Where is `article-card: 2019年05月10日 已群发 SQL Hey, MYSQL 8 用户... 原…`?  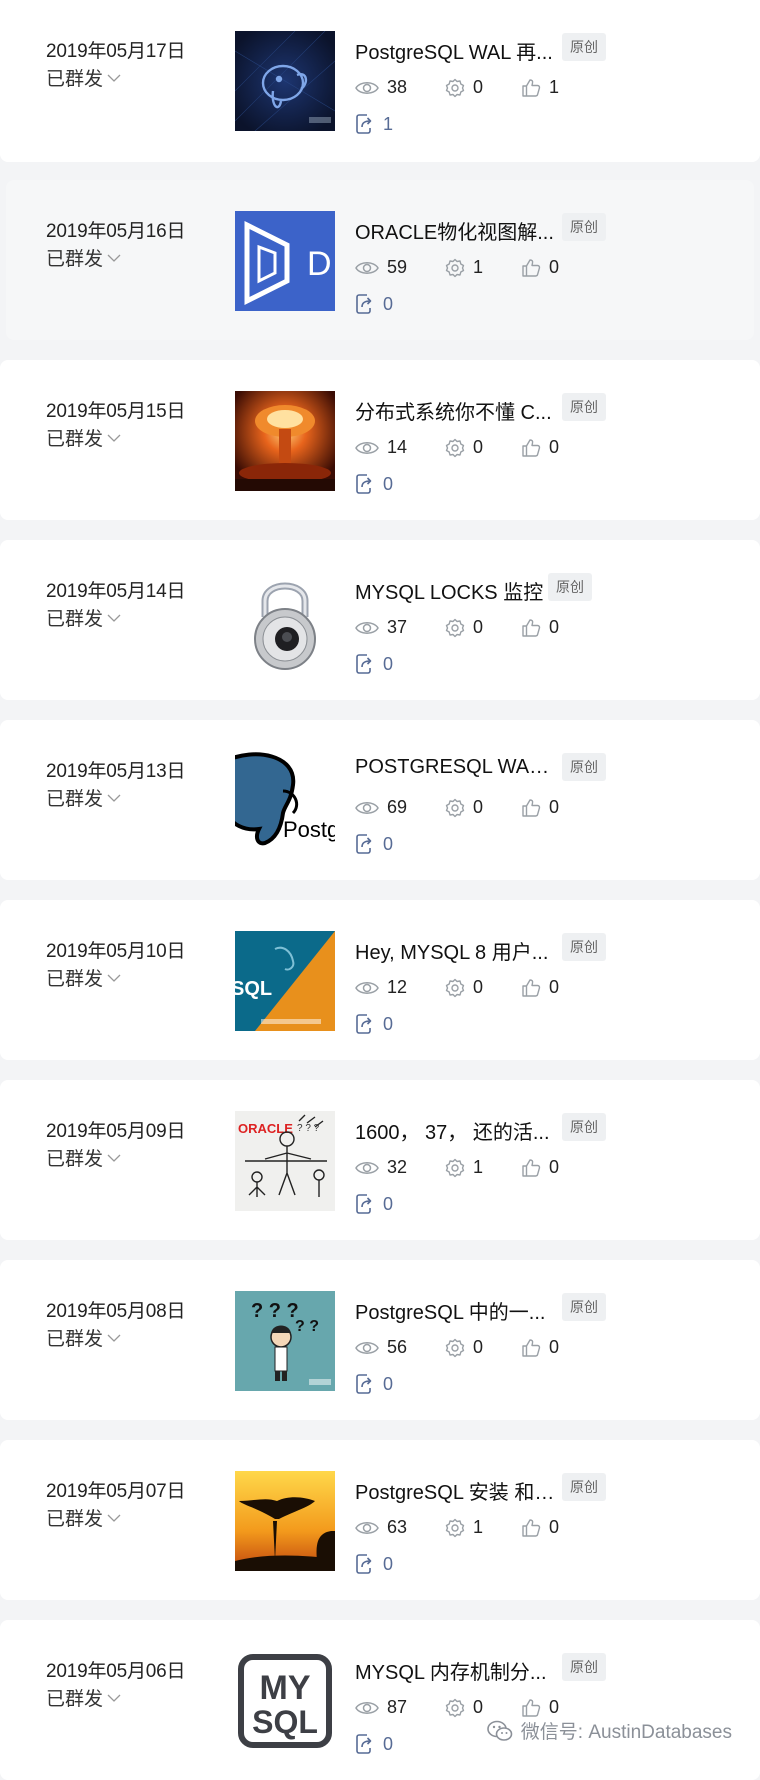
article-card: 2019年05月10日 已群发 SQL Hey, MYSQL 8 用户... 原… is located at coordinates (380, 980).